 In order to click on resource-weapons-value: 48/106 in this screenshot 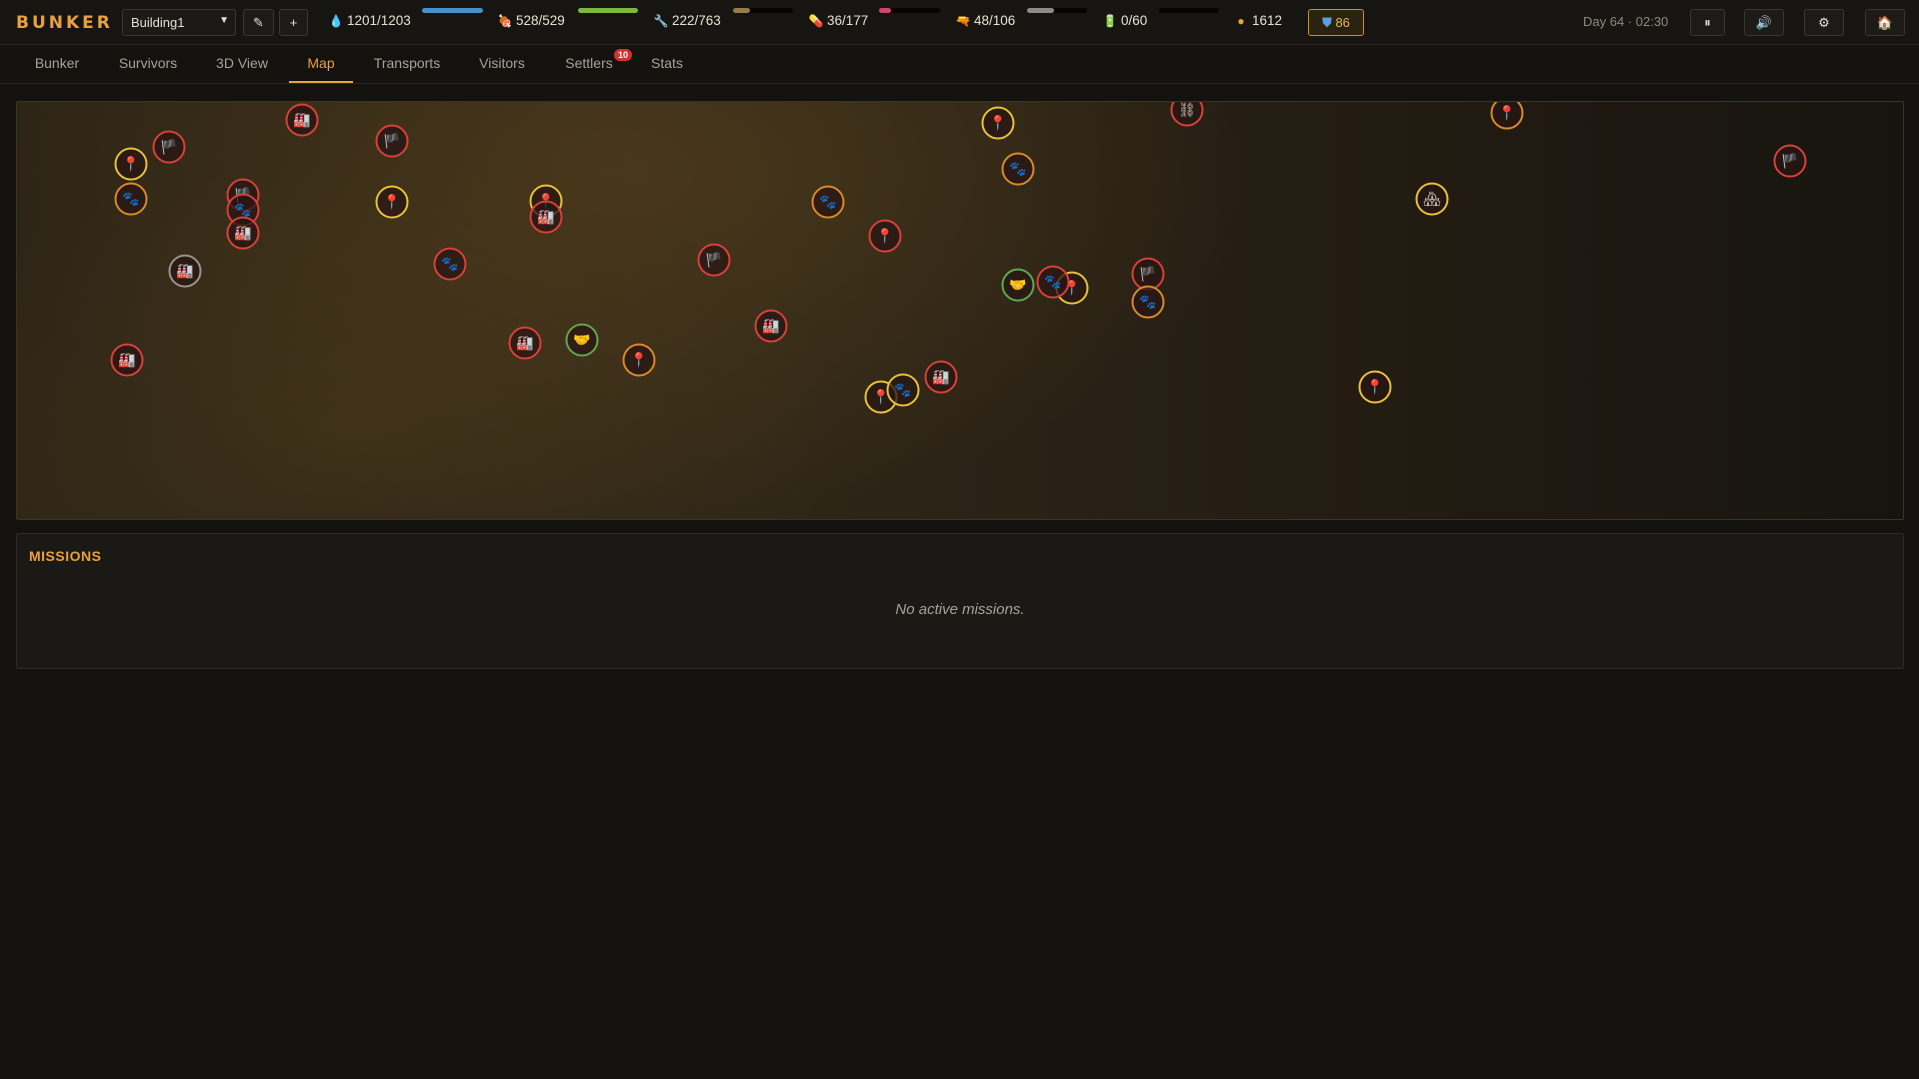, I will do `click(995, 20)`.